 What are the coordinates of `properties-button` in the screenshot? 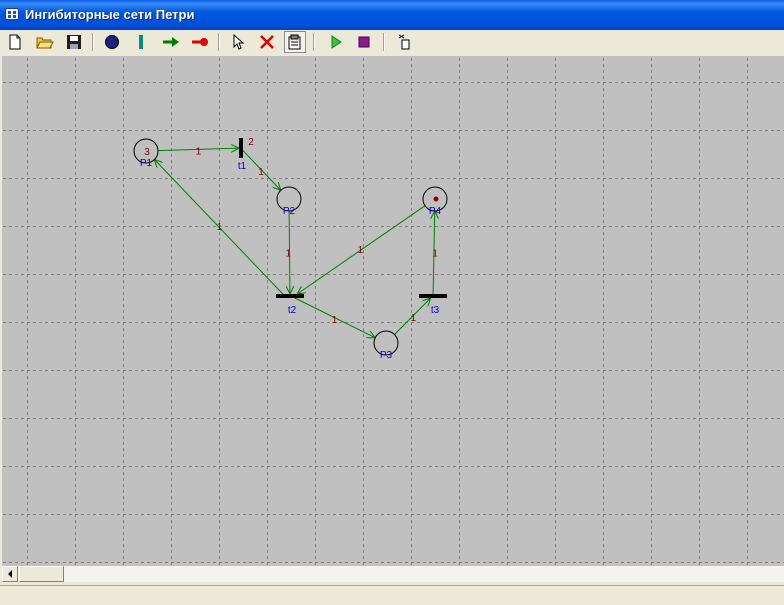 It's located at (295, 42).